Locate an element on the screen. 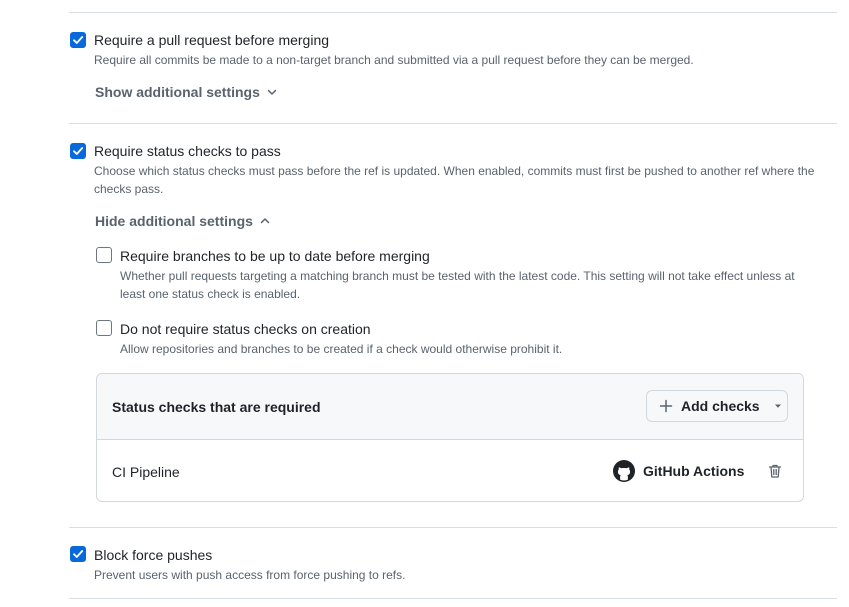  block-force-pushes-checkbox is located at coordinates (78, 554).